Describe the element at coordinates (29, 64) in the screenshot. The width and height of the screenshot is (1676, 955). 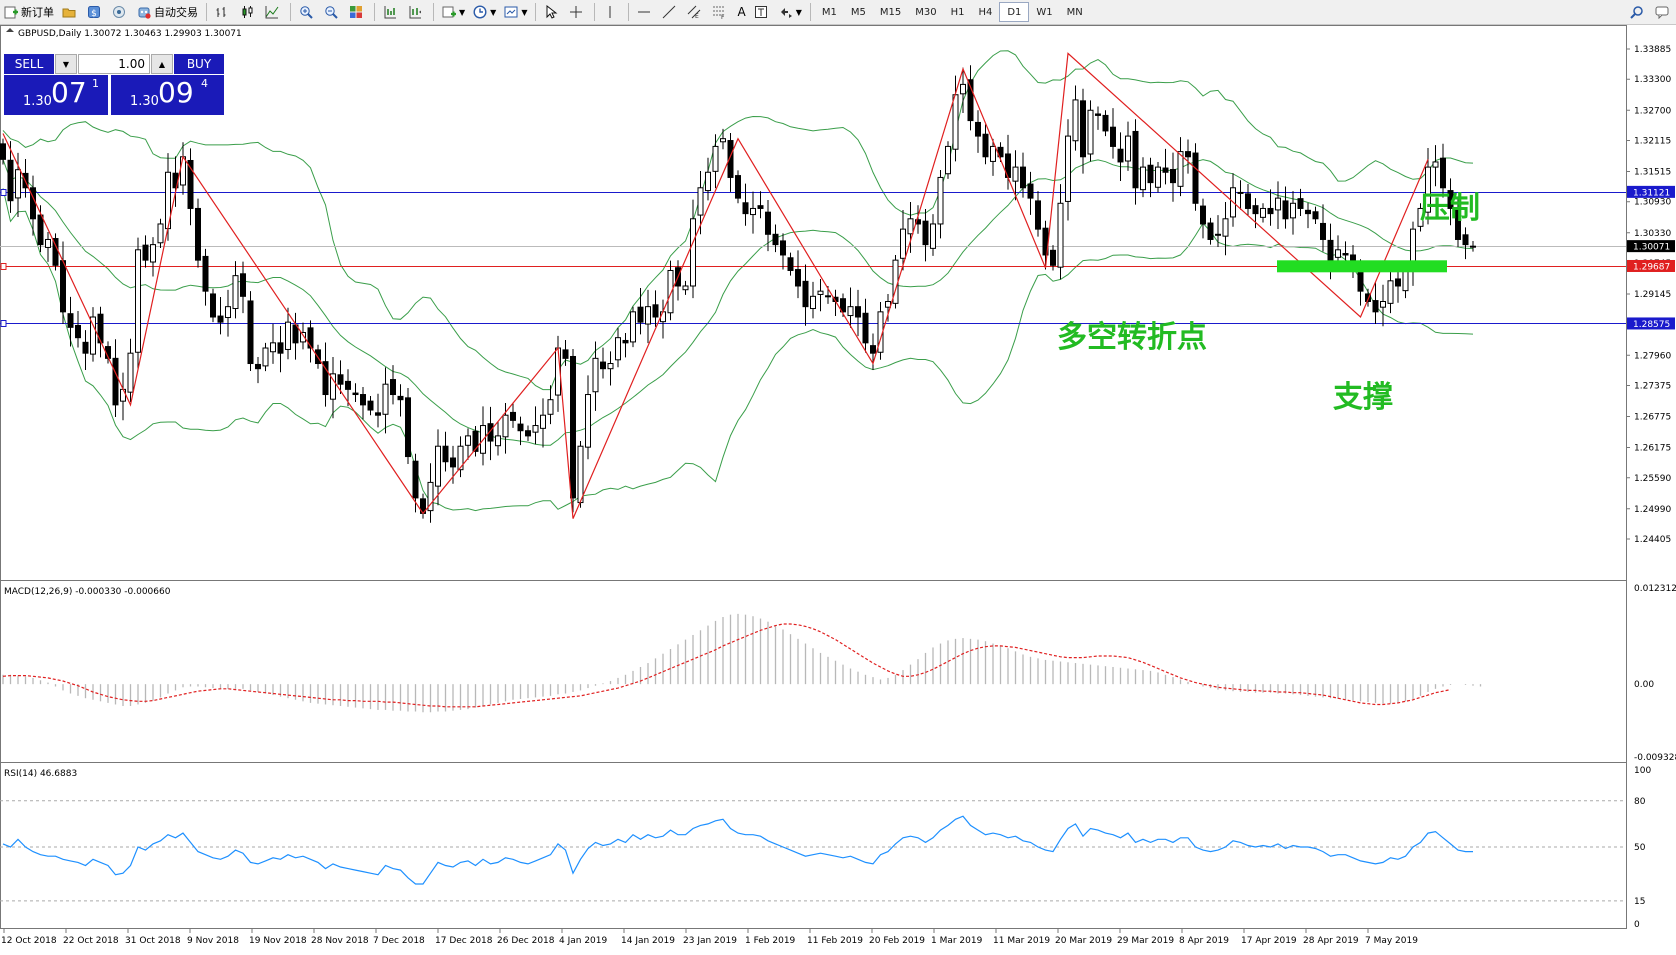
I see `sell-button: SELL` at that location.